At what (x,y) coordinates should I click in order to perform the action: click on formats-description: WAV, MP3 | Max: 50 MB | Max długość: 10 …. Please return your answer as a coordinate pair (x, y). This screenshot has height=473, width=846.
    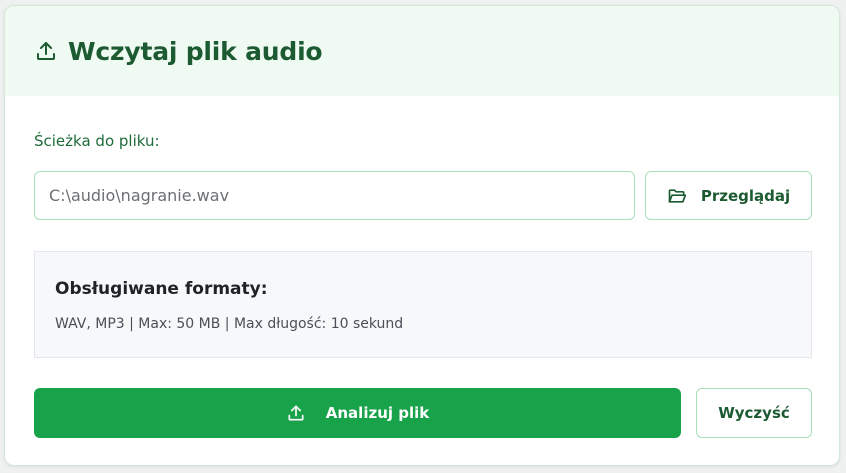
    Looking at the image, I should click on (229, 324).